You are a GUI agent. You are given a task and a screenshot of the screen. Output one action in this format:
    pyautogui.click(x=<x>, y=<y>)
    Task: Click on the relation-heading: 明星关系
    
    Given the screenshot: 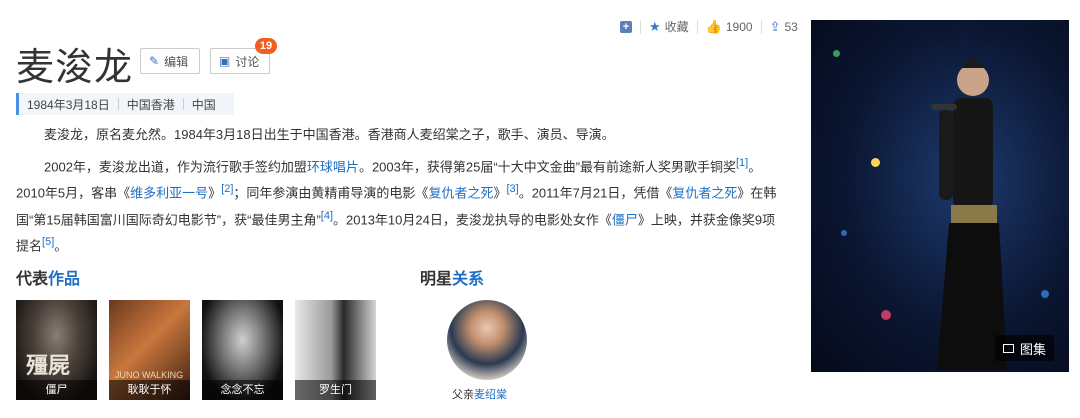 What is the action you would take?
    pyautogui.click(x=452, y=277)
    